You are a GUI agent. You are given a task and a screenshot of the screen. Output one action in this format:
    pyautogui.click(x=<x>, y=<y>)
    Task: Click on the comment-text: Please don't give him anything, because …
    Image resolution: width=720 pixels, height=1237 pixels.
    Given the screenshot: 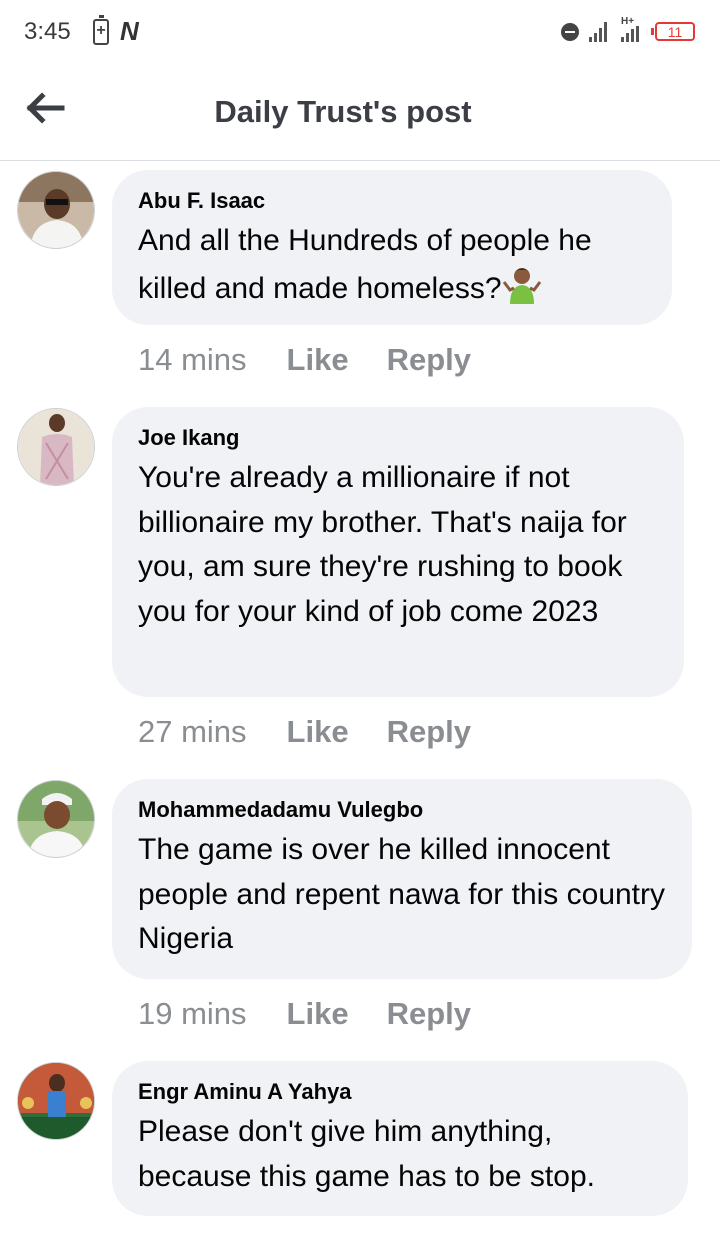 What is the action you would take?
    pyautogui.click(x=366, y=1154)
    